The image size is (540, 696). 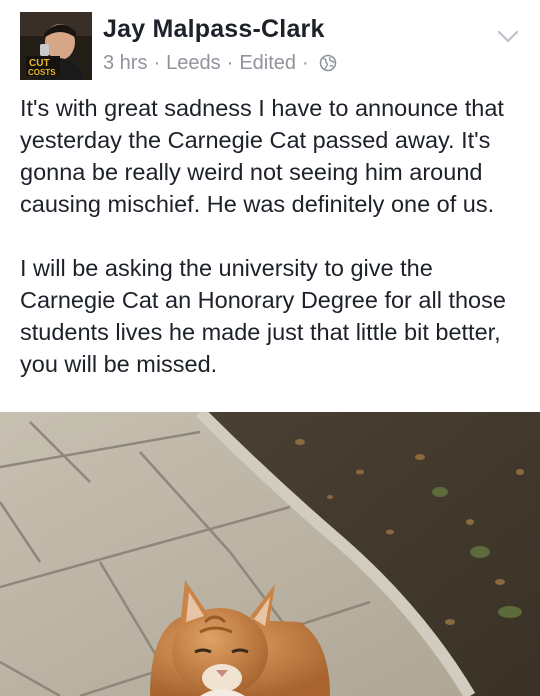 I want to click on post-location: Leeds, so click(x=193, y=63).